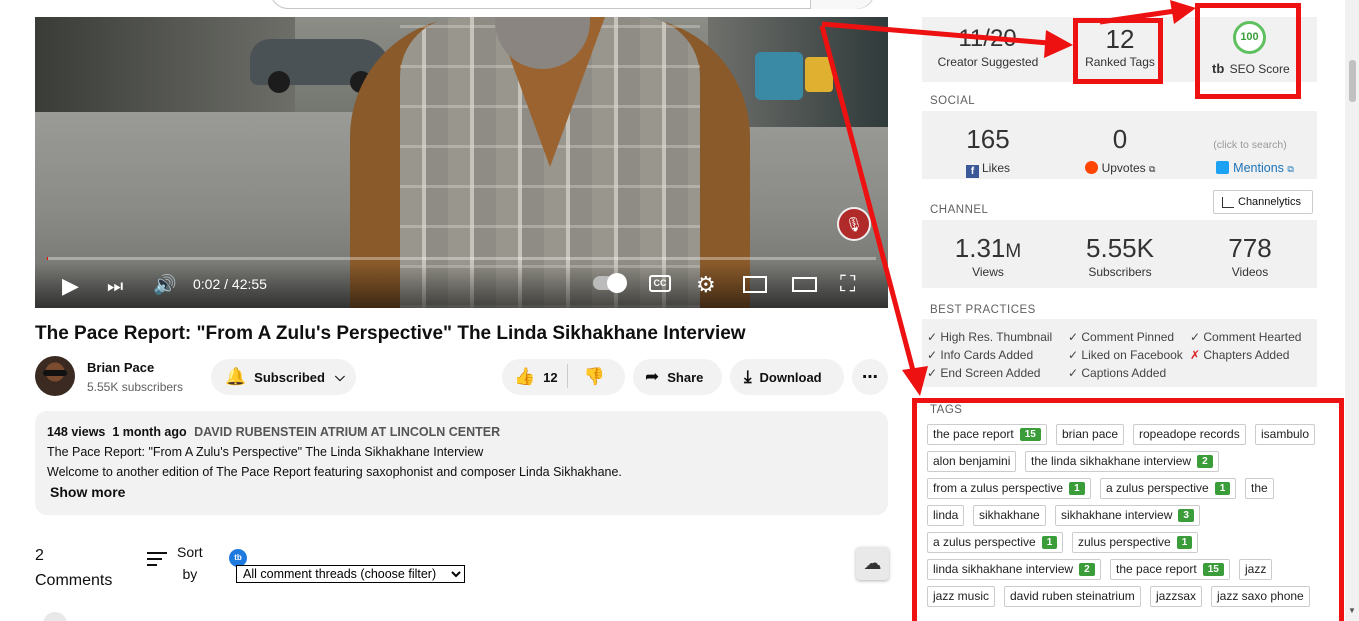 This screenshot has height=621, width=1359. I want to click on best-practice-item: ✓ Liked on Facebook, so click(1125, 355).